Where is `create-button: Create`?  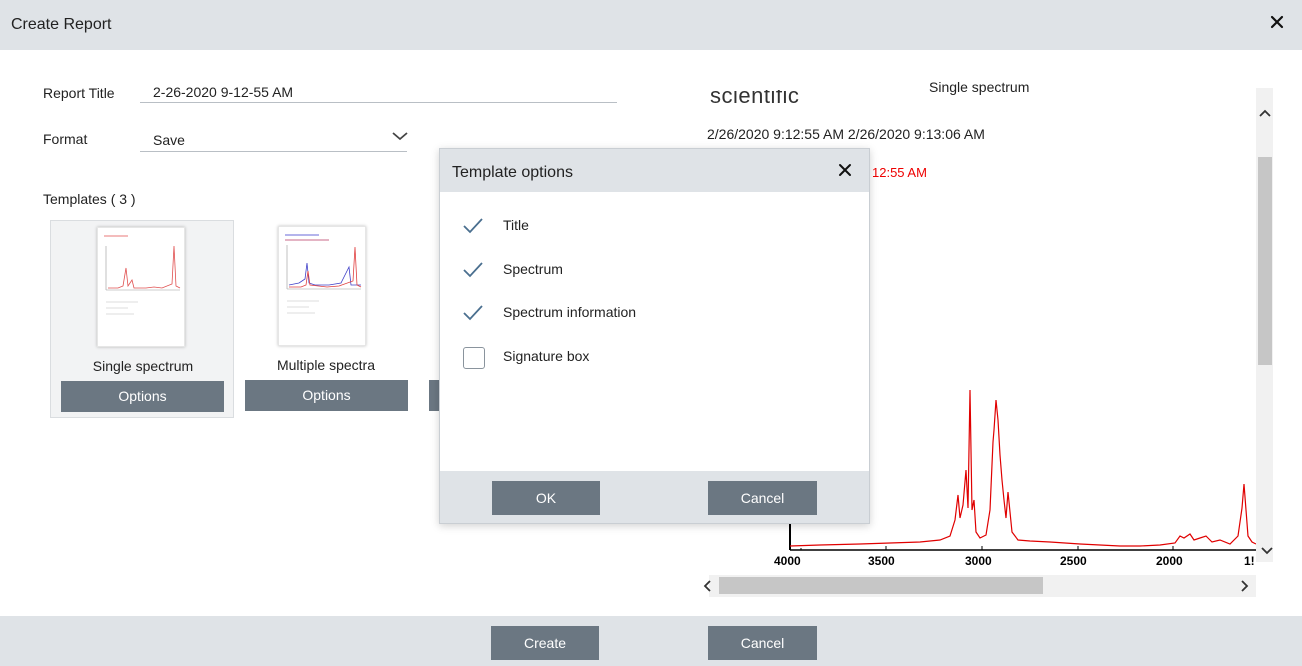 create-button: Create is located at coordinates (545, 643).